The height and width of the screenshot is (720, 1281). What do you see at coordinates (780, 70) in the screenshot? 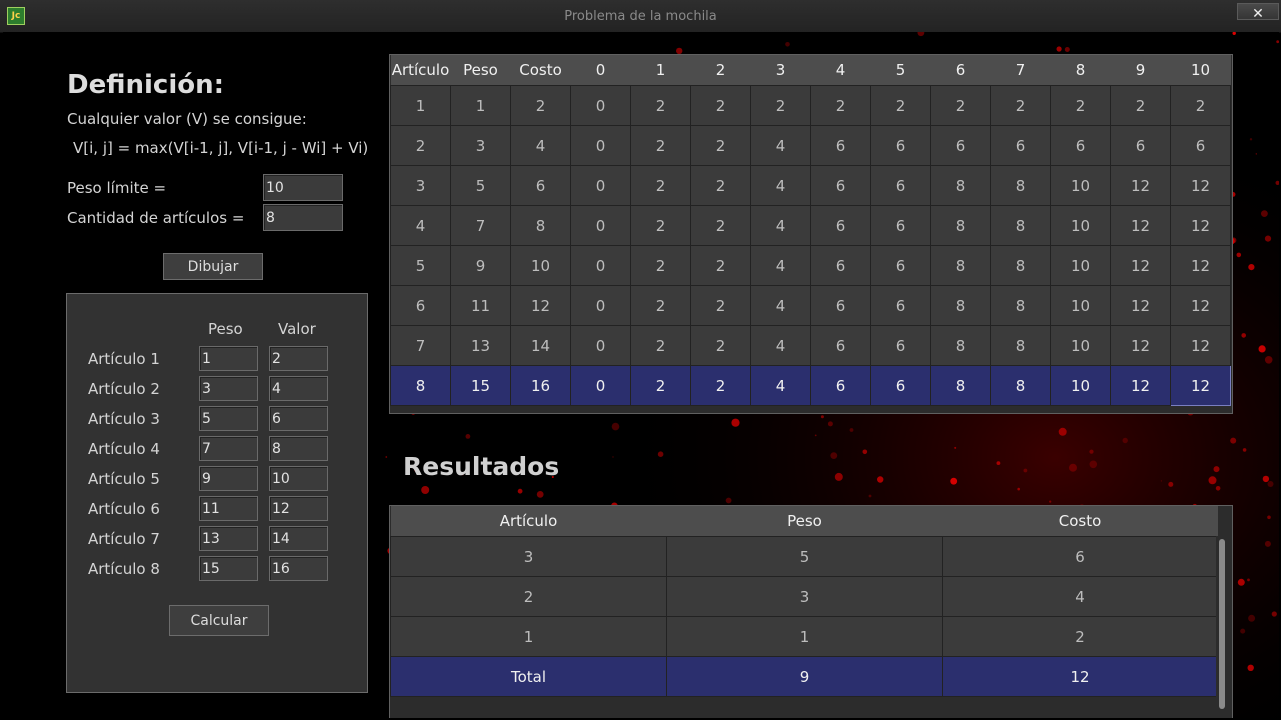
I see `dp-header-cell: 3` at bounding box center [780, 70].